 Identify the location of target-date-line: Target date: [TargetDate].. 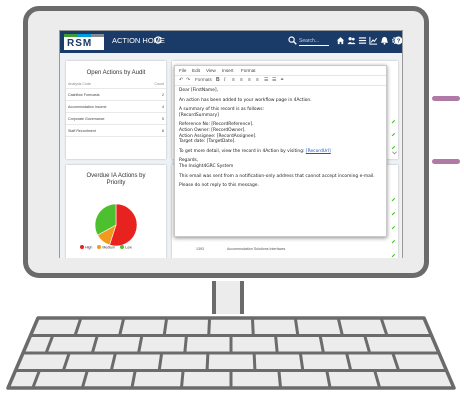
(207, 142).